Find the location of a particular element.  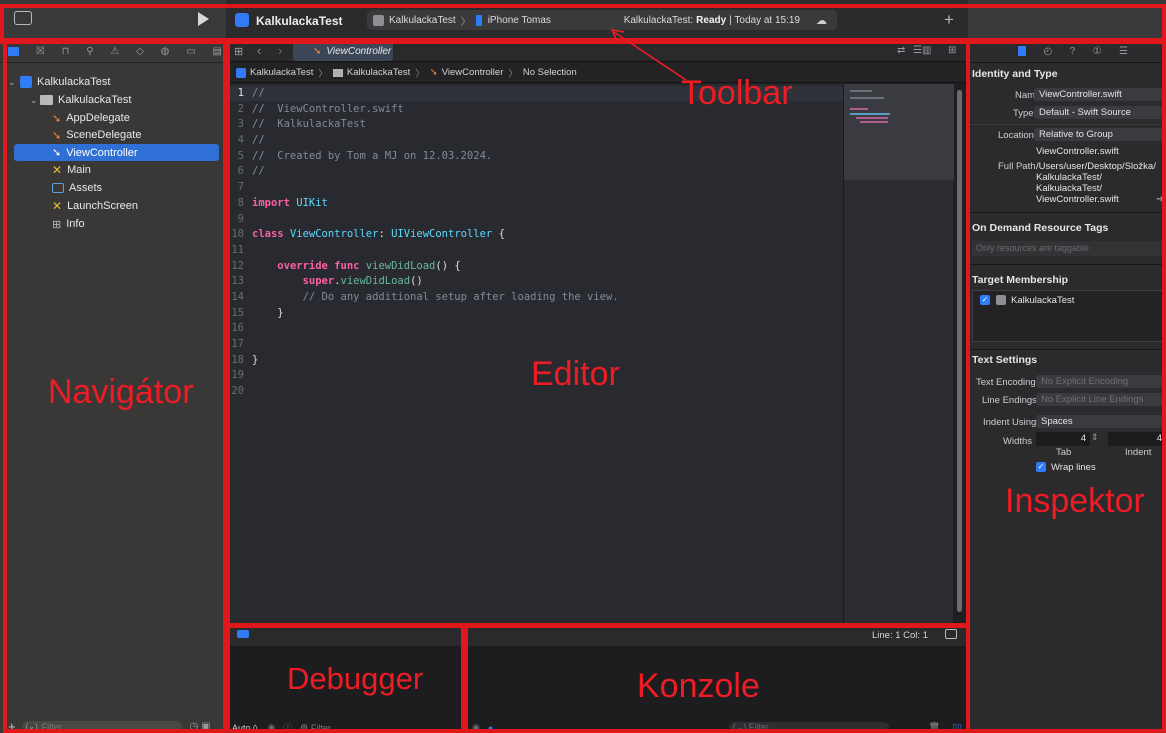

indent-width-field: 4 is located at coordinates (1137, 439).